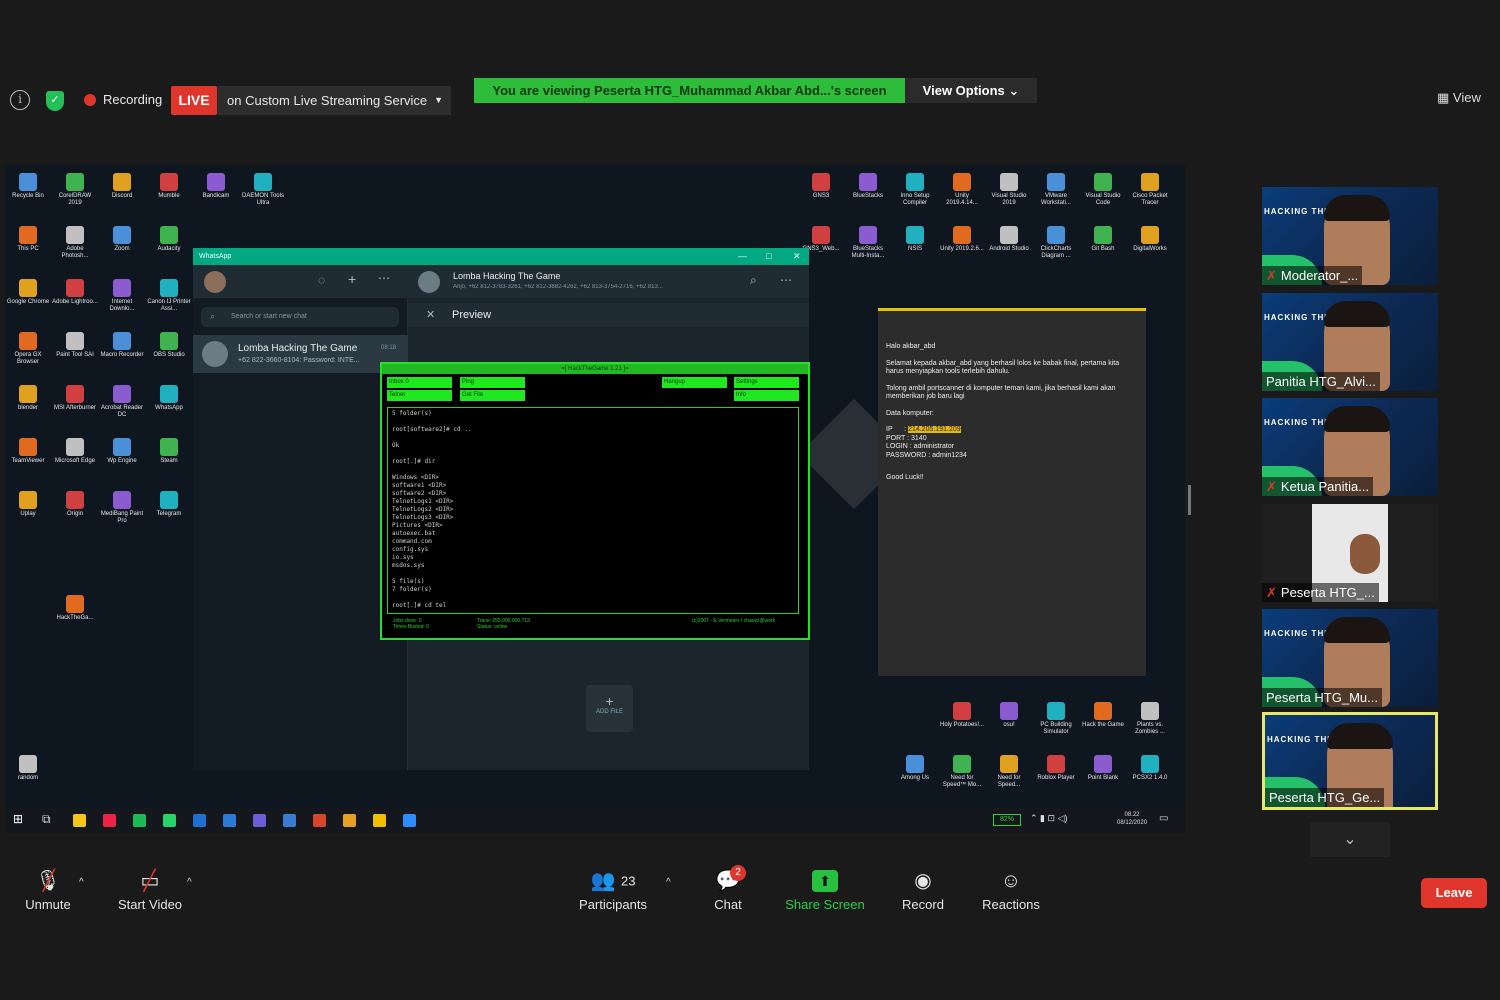 Image resolution: width=1500 pixels, height=1000 pixels. What do you see at coordinates (215, 282) in the screenshot?
I see `avatar` at bounding box center [215, 282].